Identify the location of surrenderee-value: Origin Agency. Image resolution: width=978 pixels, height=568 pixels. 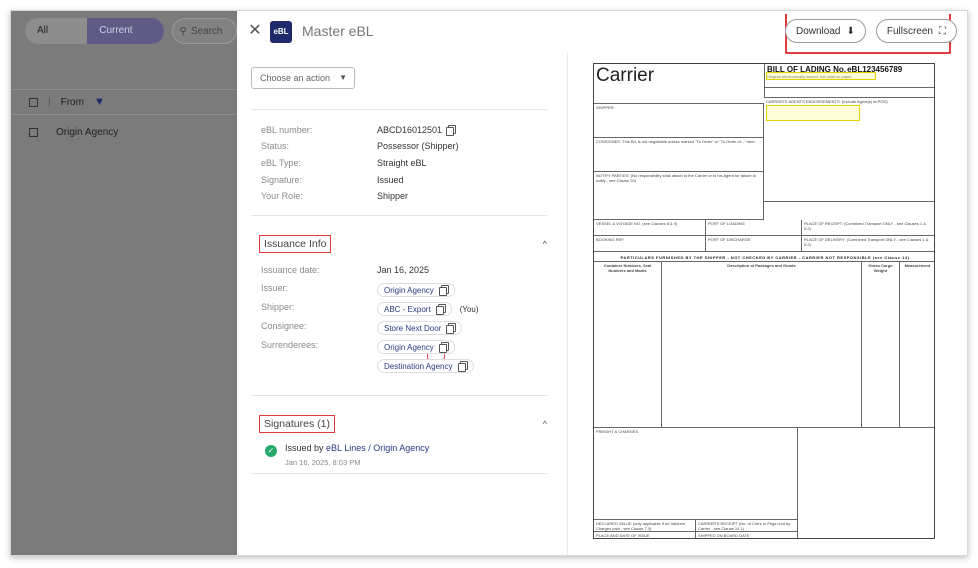
(409, 347).